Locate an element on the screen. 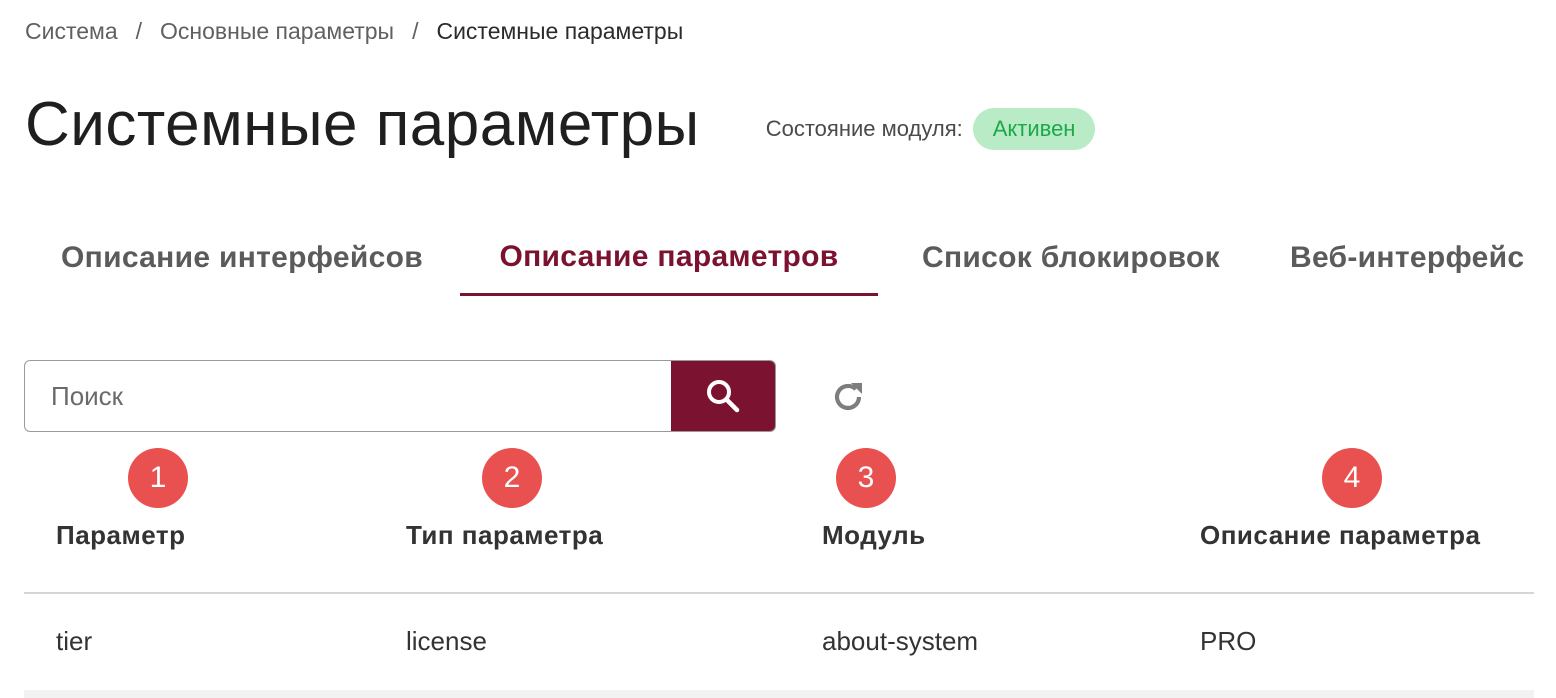 This screenshot has height=698, width=1556. breadcrumb-item-system: Система is located at coordinates (71, 31).